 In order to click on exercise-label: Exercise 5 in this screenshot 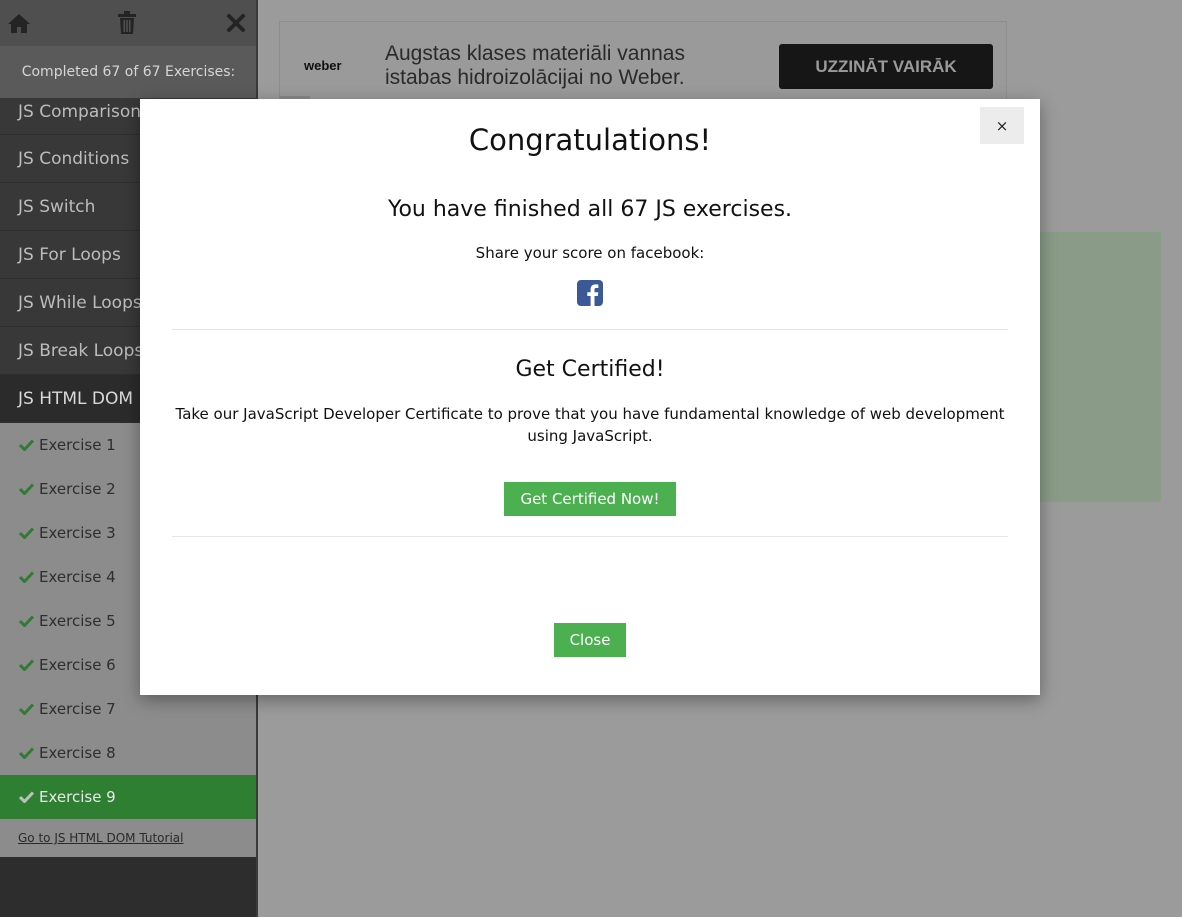, I will do `click(77, 621)`.